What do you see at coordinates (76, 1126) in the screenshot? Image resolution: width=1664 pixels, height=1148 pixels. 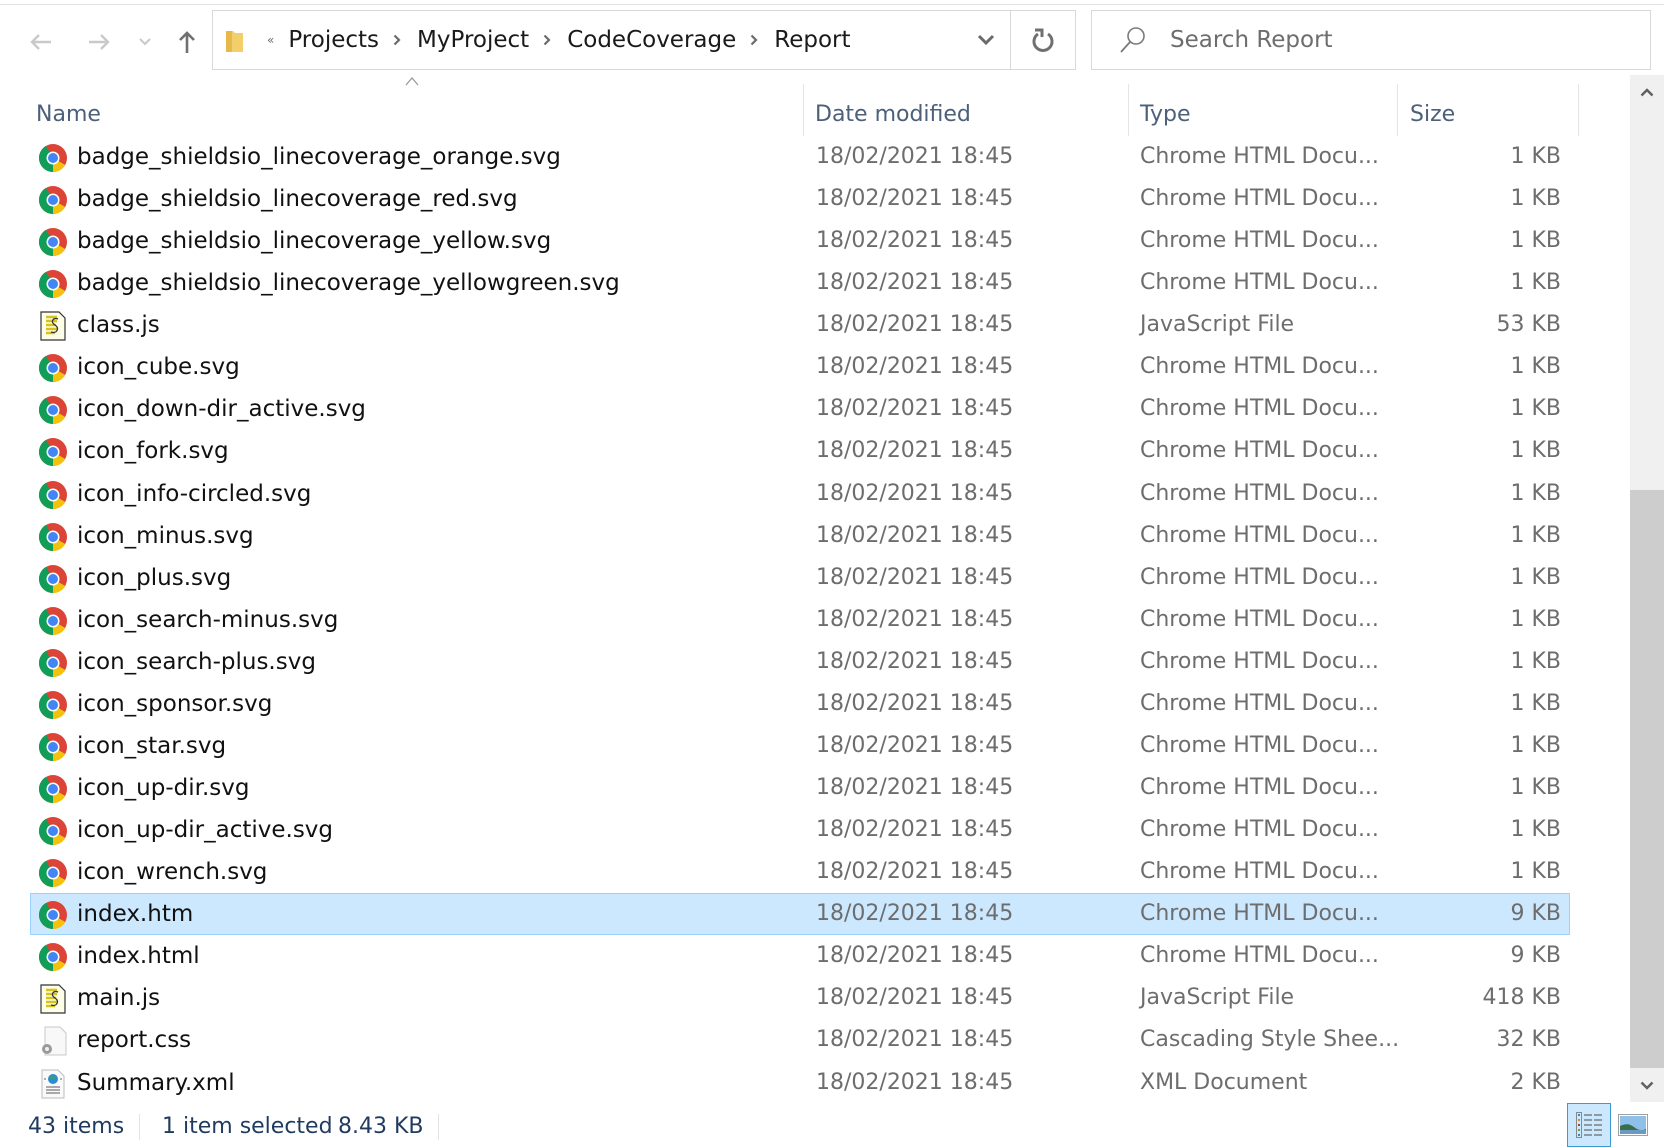 I see `item-count: 43 items` at bounding box center [76, 1126].